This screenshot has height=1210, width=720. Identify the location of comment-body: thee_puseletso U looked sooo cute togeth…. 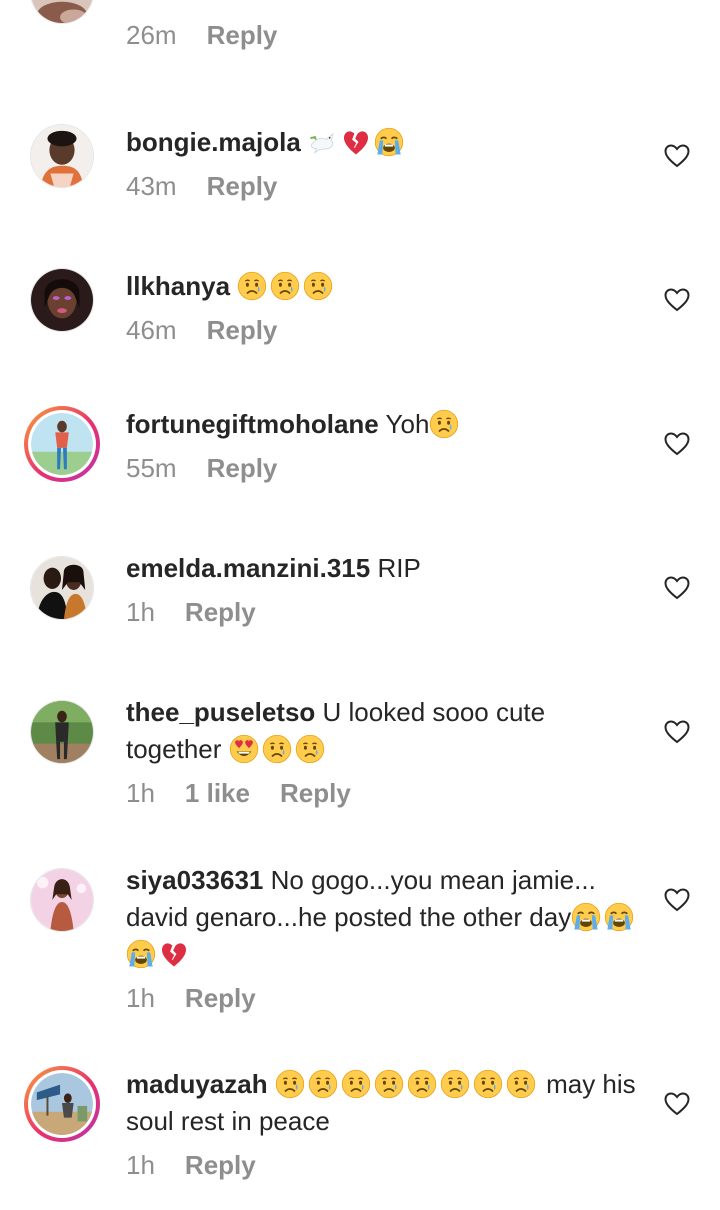
(386, 752).